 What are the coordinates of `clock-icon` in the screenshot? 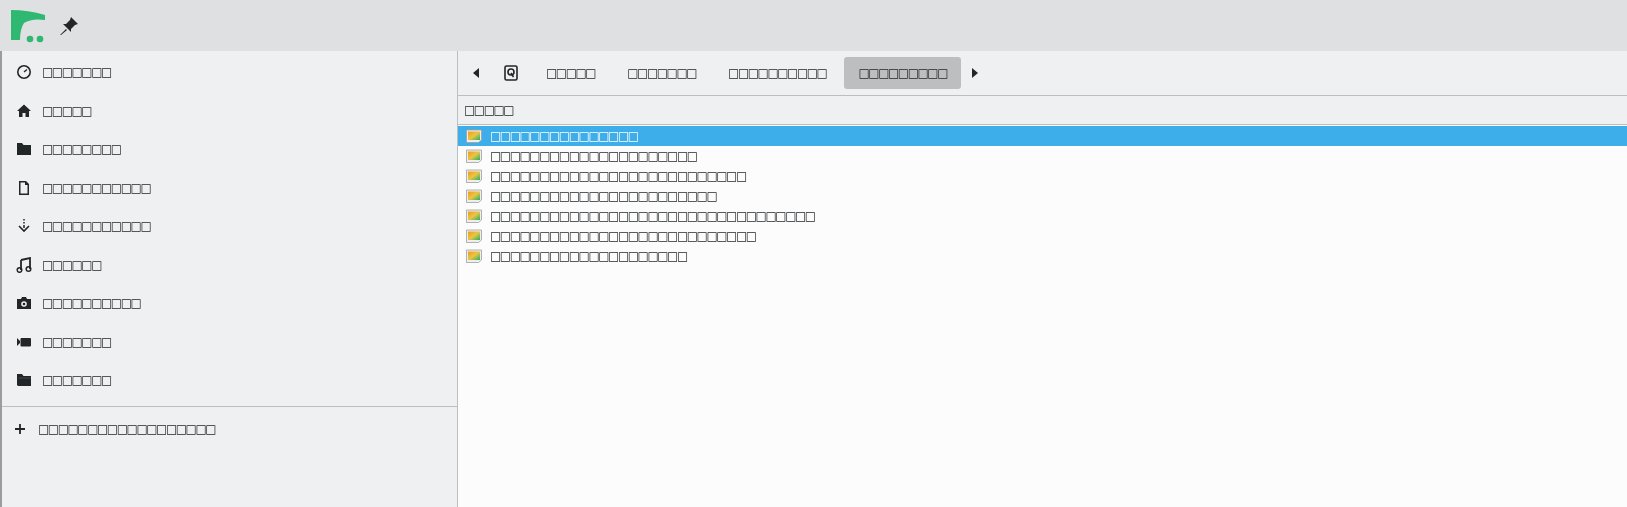 It's located at (24, 72).